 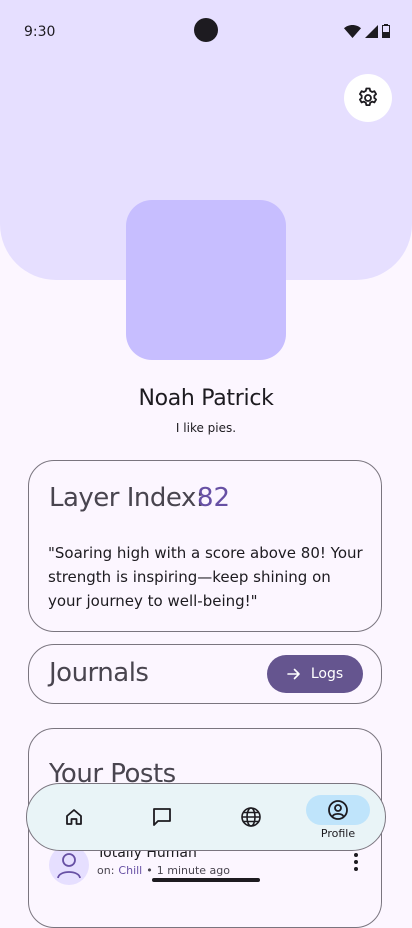 What do you see at coordinates (206, 817) in the screenshot?
I see `bottom-navigation: Profile` at bounding box center [206, 817].